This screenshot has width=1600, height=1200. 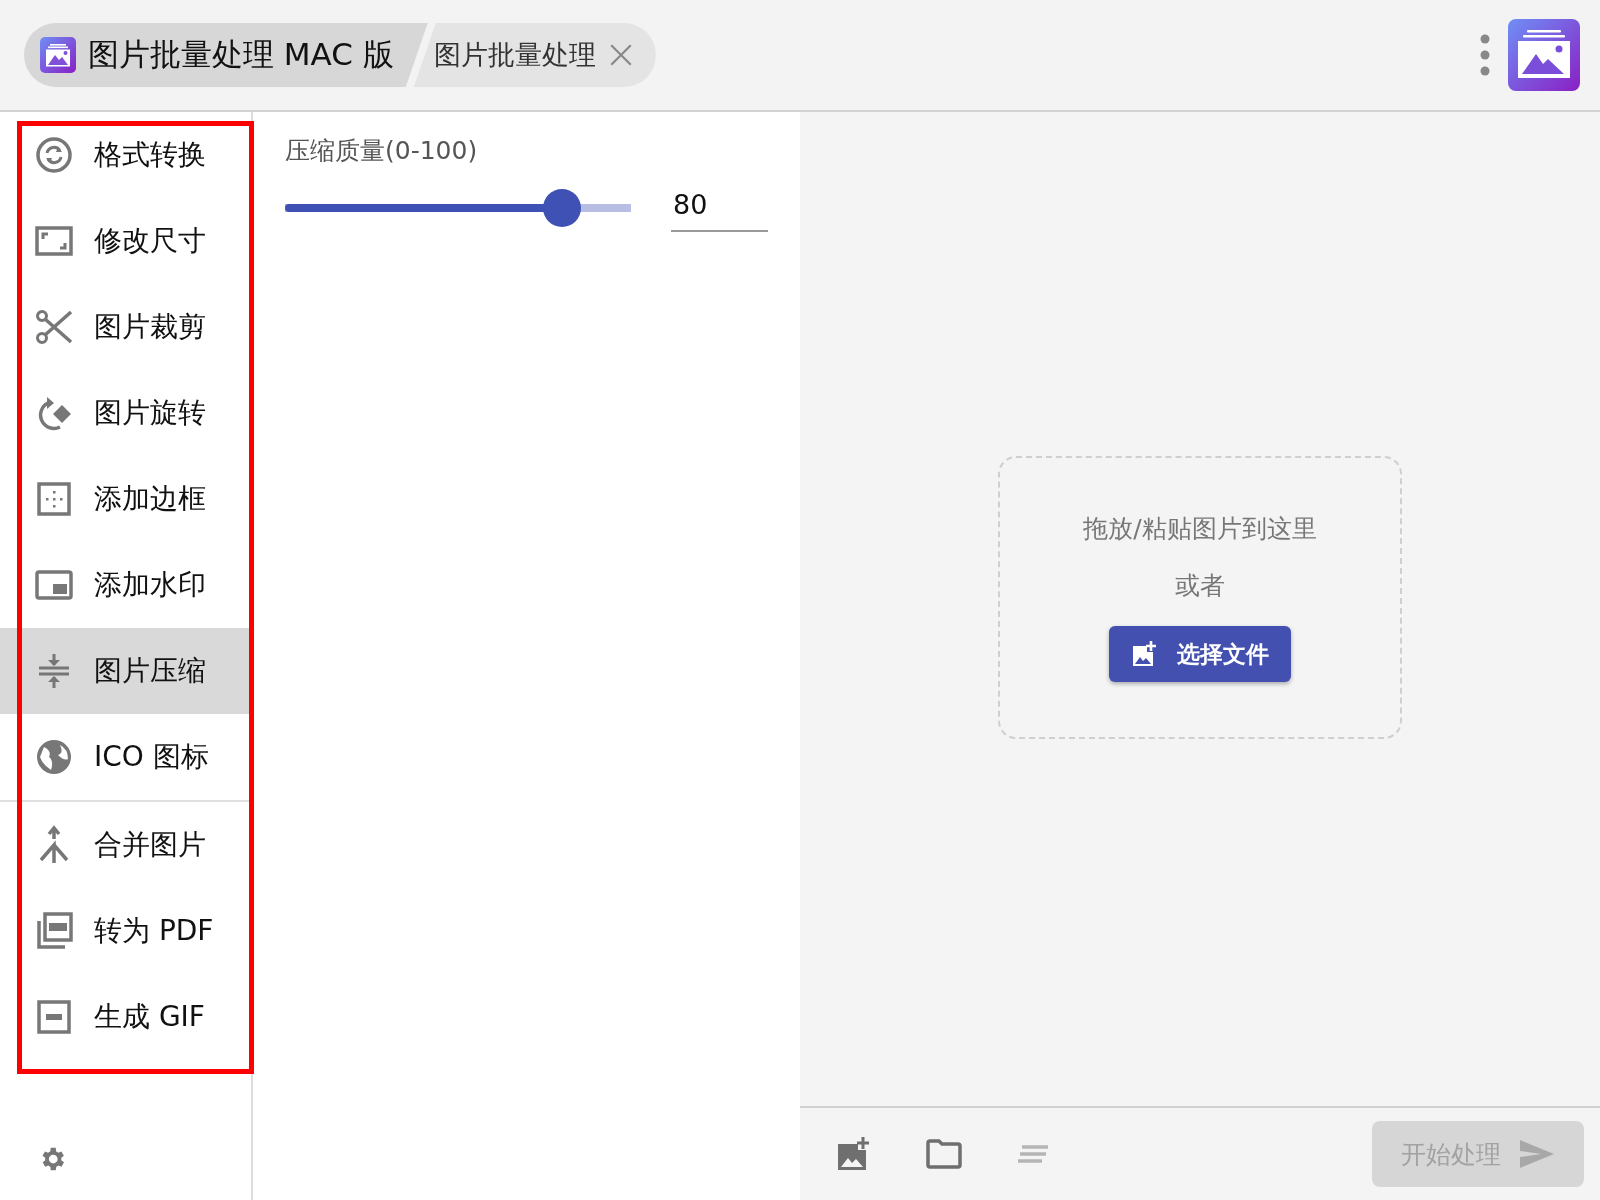 What do you see at coordinates (125, 757) in the screenshot?
I see `sidebar-item: ICO 图标` at bounding box center [125, 757].